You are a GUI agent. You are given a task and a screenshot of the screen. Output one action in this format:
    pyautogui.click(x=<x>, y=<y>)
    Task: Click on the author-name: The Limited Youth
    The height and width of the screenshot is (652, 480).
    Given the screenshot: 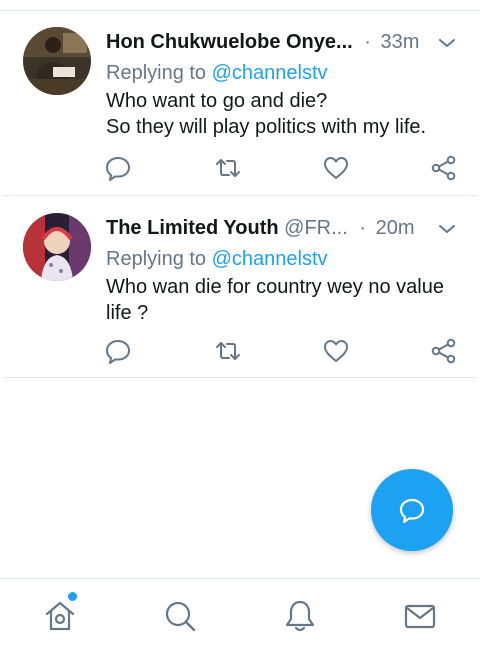 What is the action you would take?
    pyautogui.click(x=192, y=228)
    